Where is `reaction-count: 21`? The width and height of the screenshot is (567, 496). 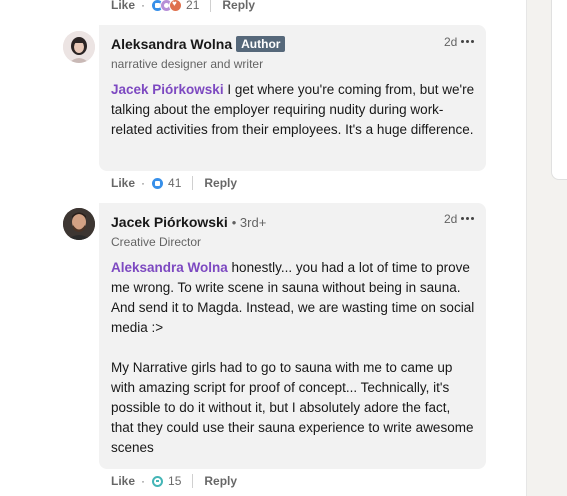 reaction-count: 21 is located at coordinates (193, 6).